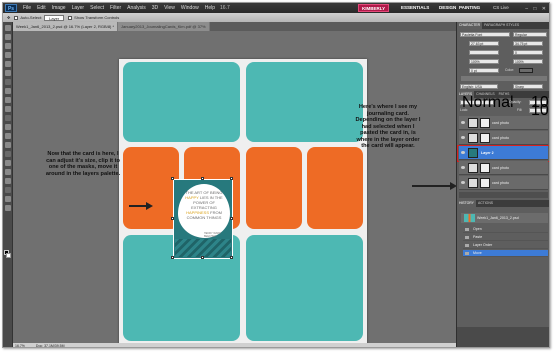  Describe the element at coordinates (487, 103) in the screenshot. I see `blend-mode-select: Normal` at that location.